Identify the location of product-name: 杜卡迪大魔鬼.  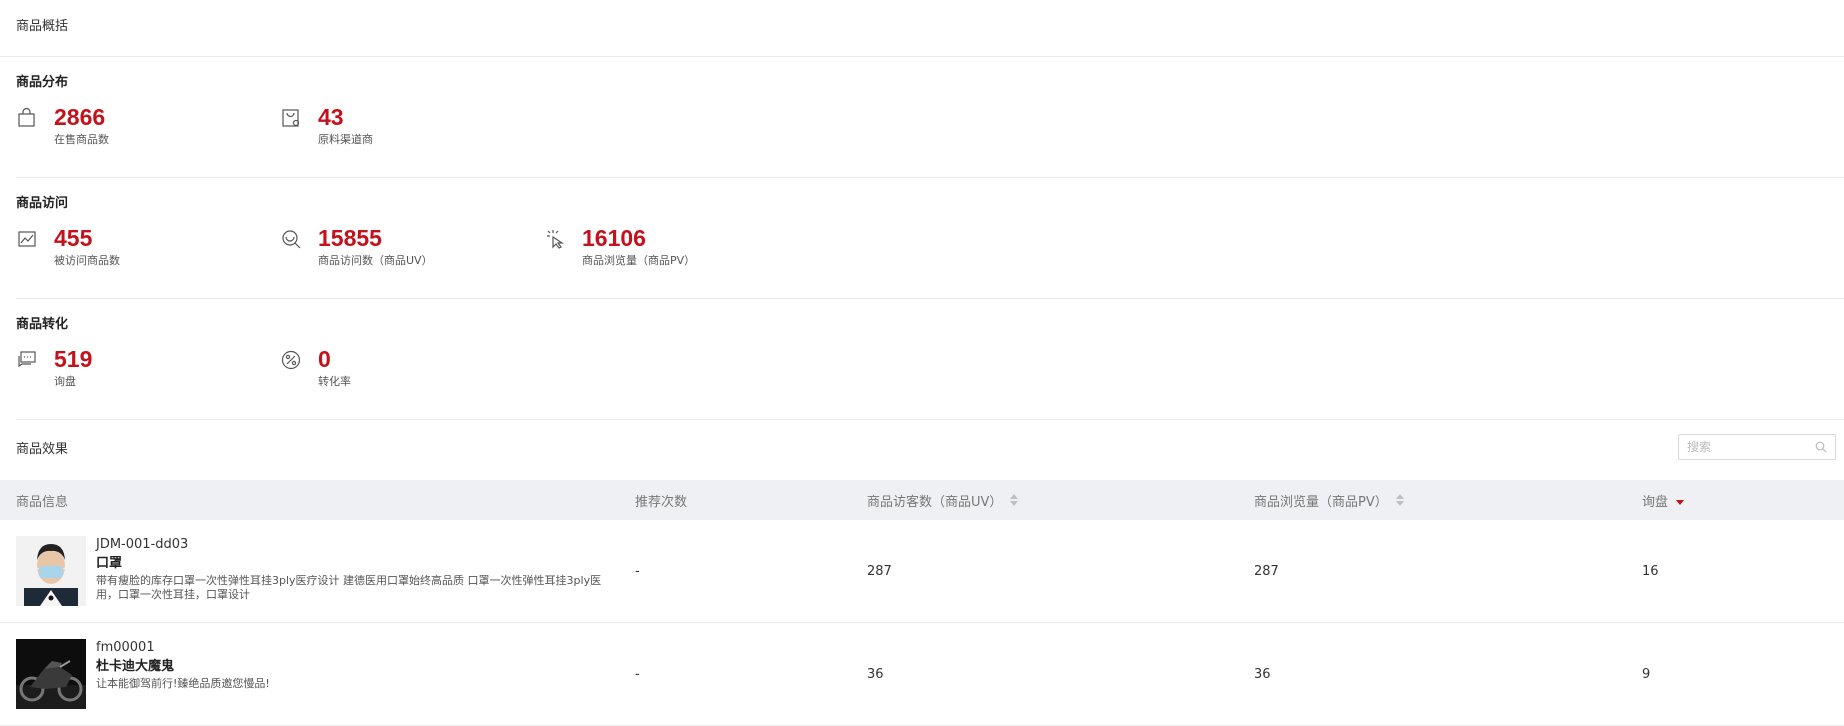
(356, 667).